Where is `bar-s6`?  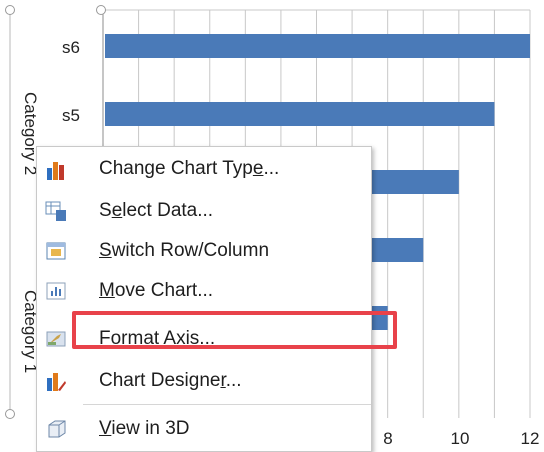
bar-s6 is located at coordinates (317, 46).